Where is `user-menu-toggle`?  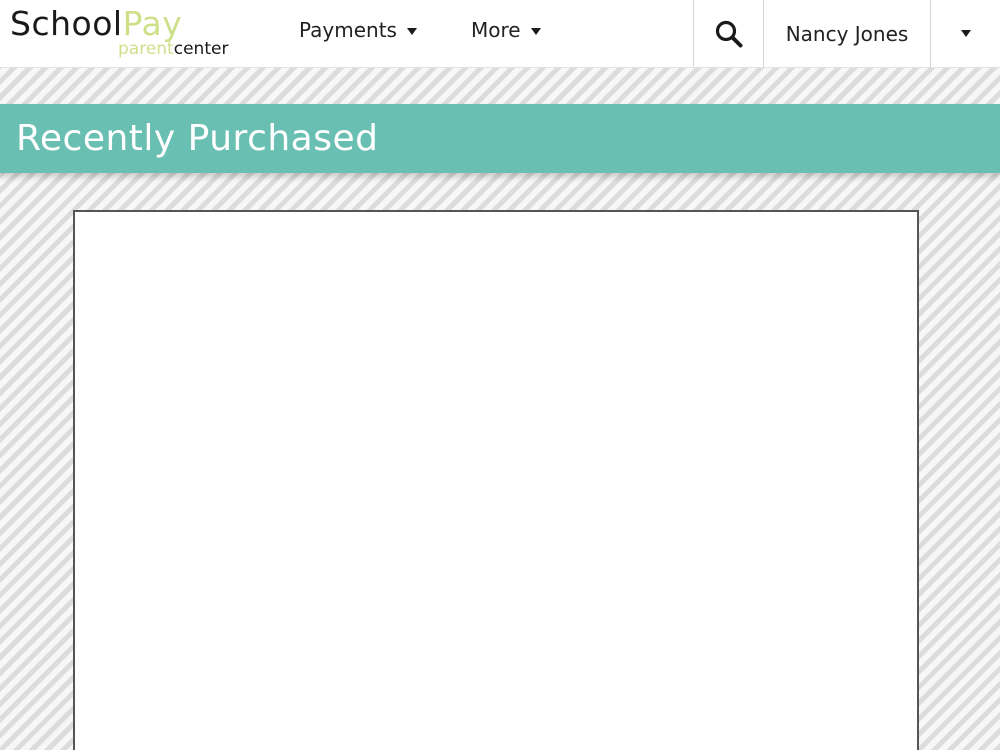 user-menu-toggle is located at coordinates (965, 33).